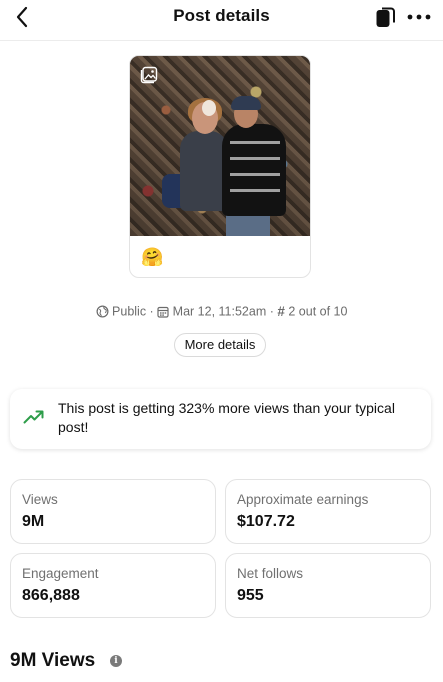  I want to click on stat-card-engagement: Engagement 866,888, so click(113, 585).